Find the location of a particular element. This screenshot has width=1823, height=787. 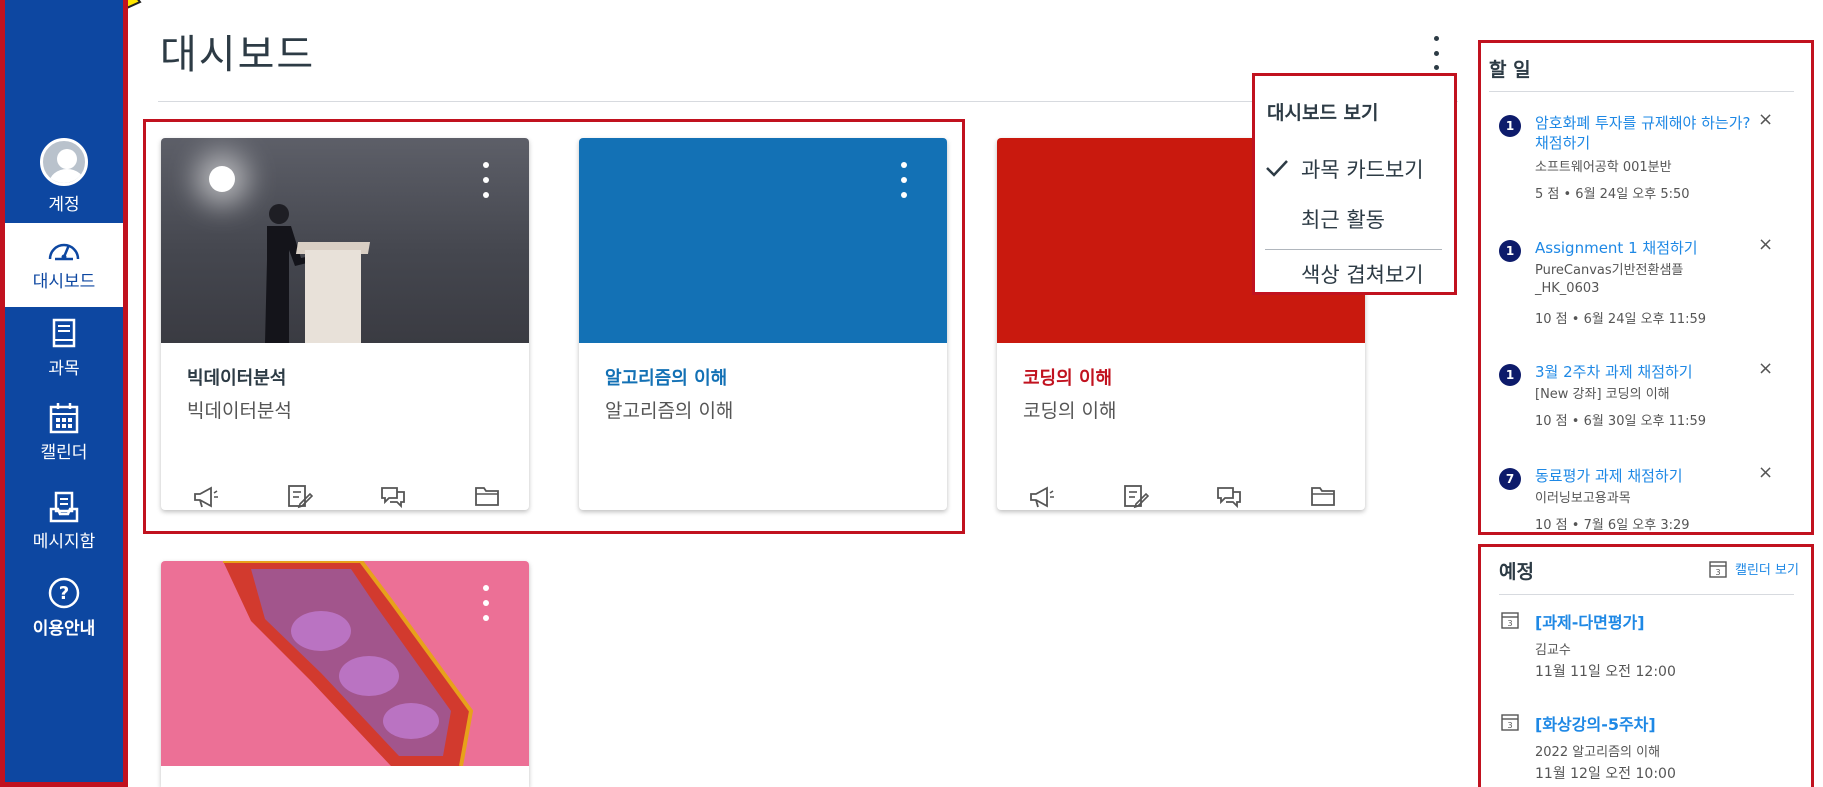

calendar-icon: 3 is located at coordinates (1718, 569).